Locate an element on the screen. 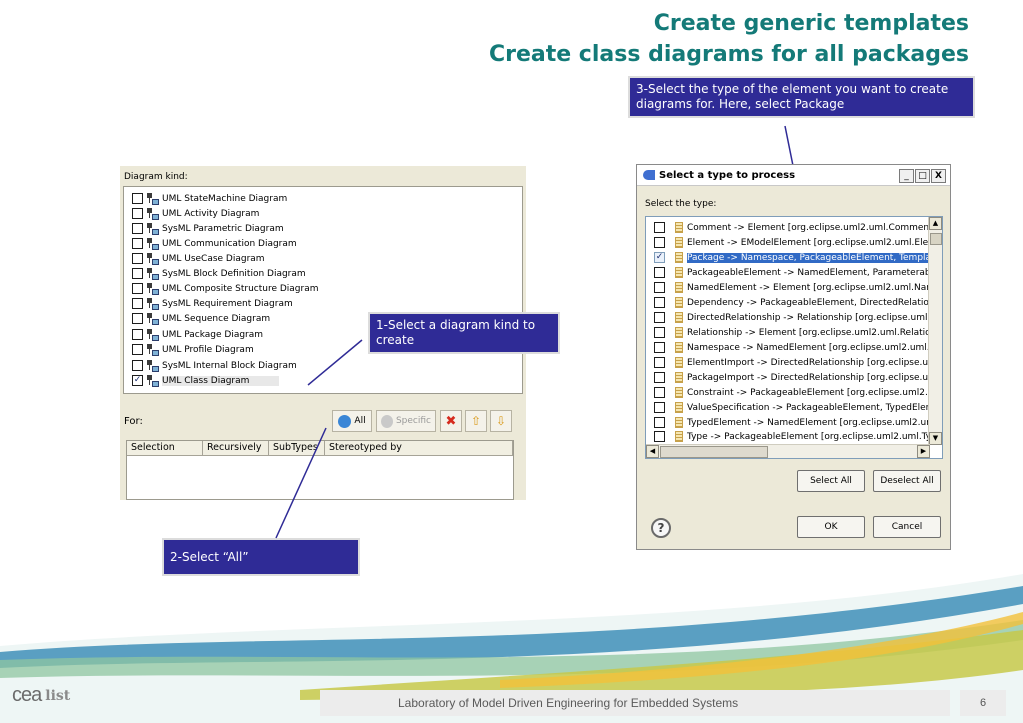 The image size is (1023, 723). scroll-up-icon: ▲ is located at coordinates (935, 223).